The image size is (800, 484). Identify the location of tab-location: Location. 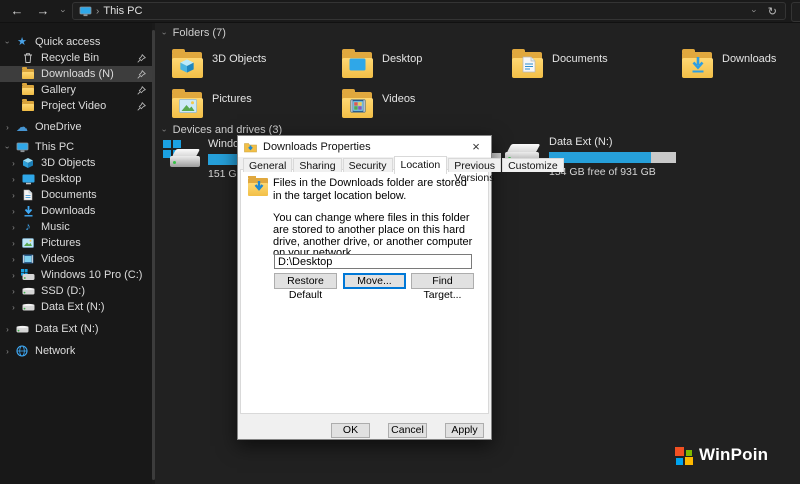
(420, 165).